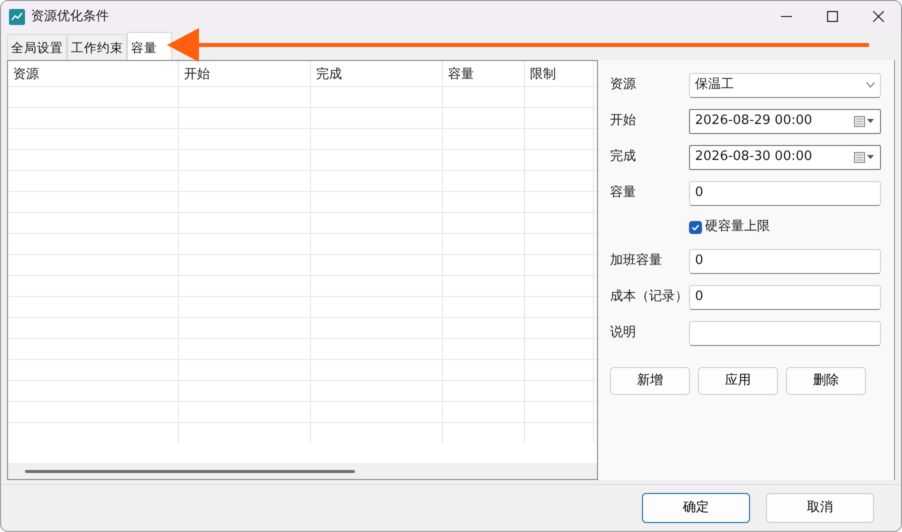 The image size is (902, 532). I want to click on app-icon, so click(17, 16).